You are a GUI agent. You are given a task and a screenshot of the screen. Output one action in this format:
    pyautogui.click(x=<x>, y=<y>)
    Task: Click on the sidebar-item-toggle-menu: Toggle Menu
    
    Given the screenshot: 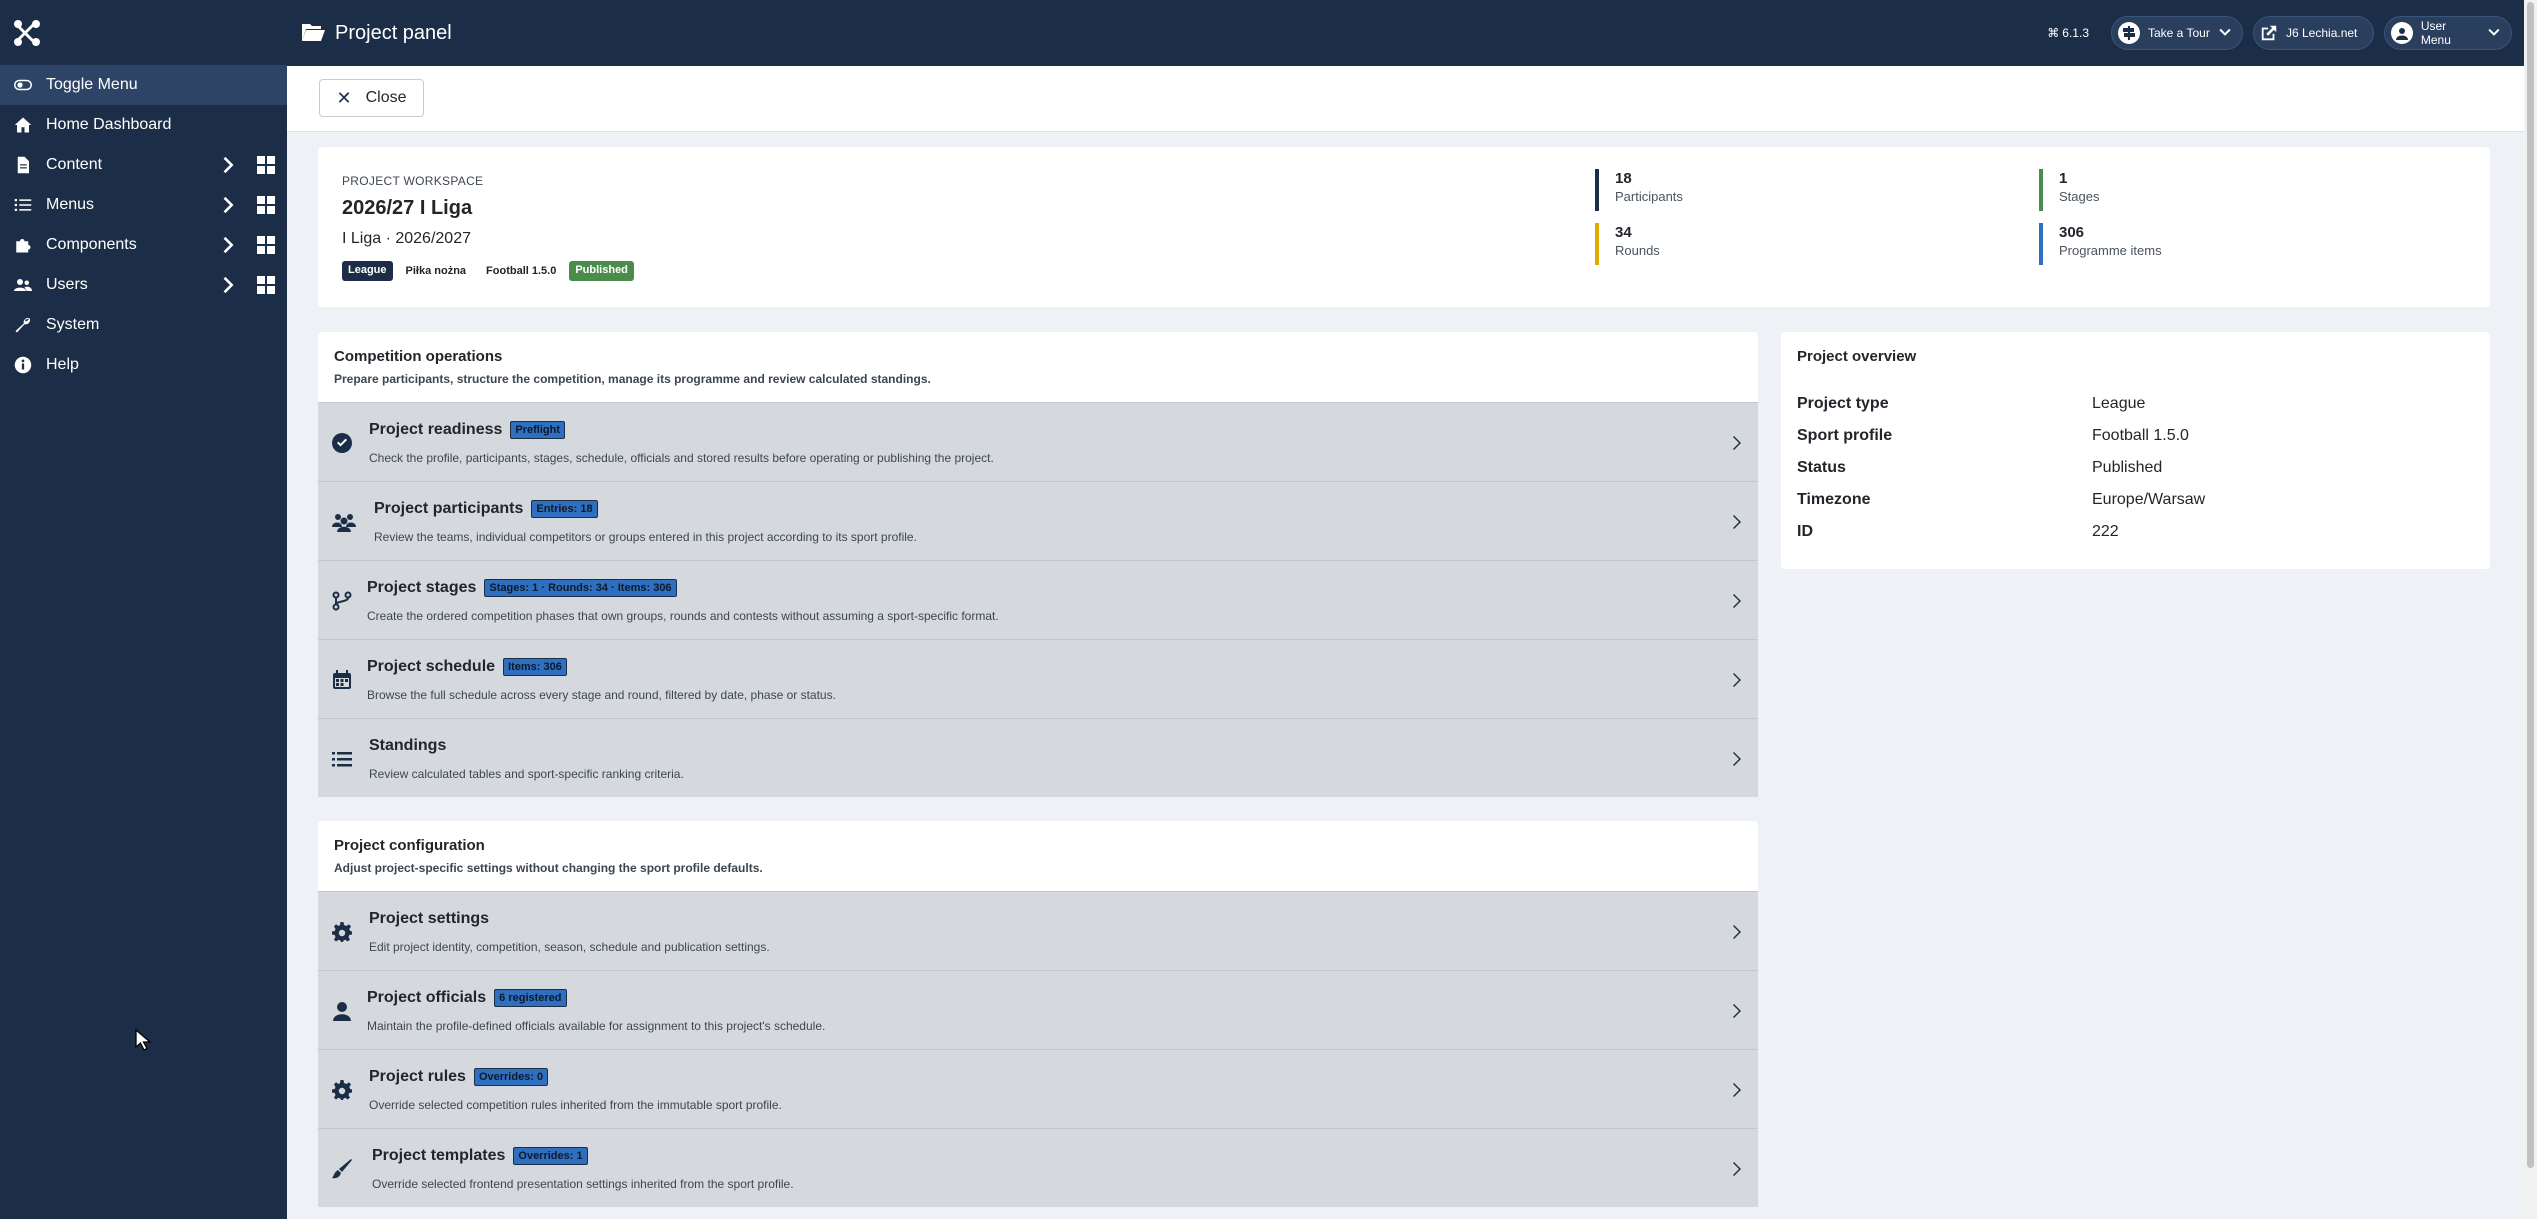 What is the action you would take?
    pyautogui.click(x=143, y=85)
    